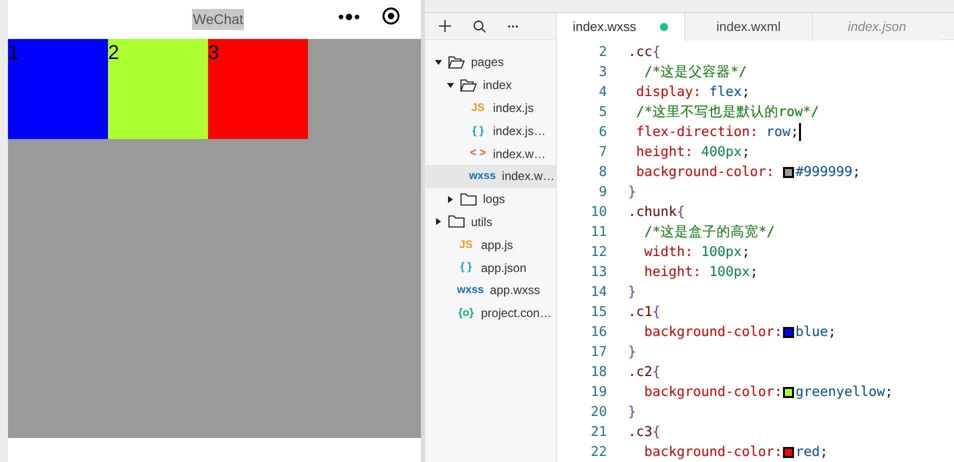  What do you see at coordinates (644, 372) in the screenshot?
I see `code-line: .c2{` at bounding box center [644, 372].